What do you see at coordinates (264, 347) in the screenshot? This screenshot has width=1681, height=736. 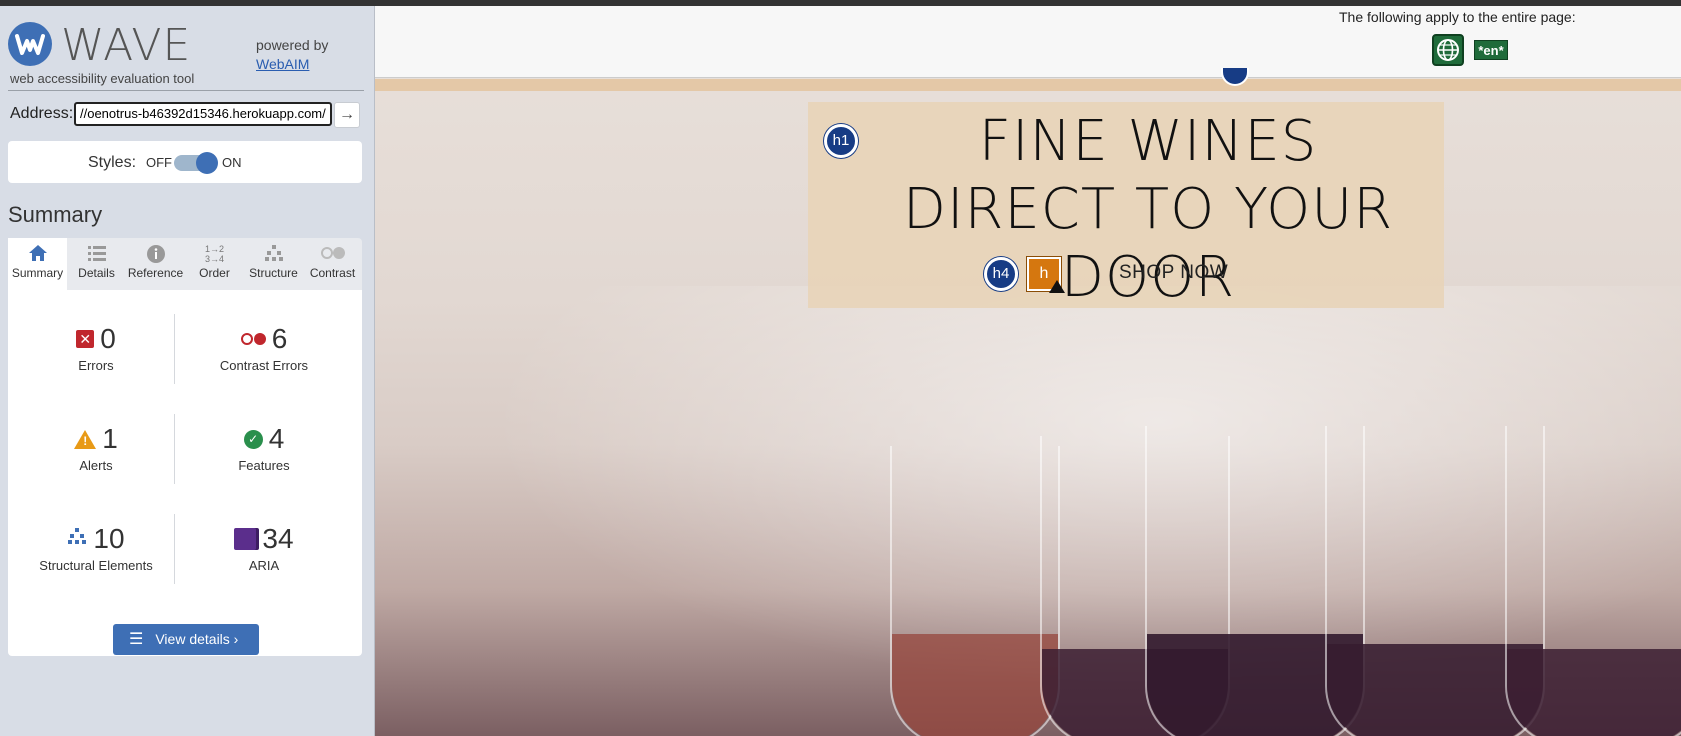 I see `stat-contrast-errors: 6 Contrast Errors` at bounding box center [264, 347].